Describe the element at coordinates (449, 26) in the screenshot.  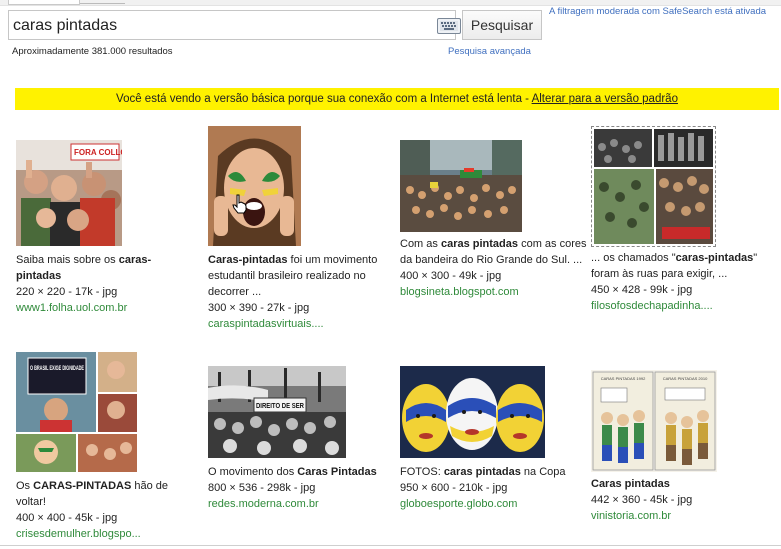
I see `keyboard-icon` at that location.